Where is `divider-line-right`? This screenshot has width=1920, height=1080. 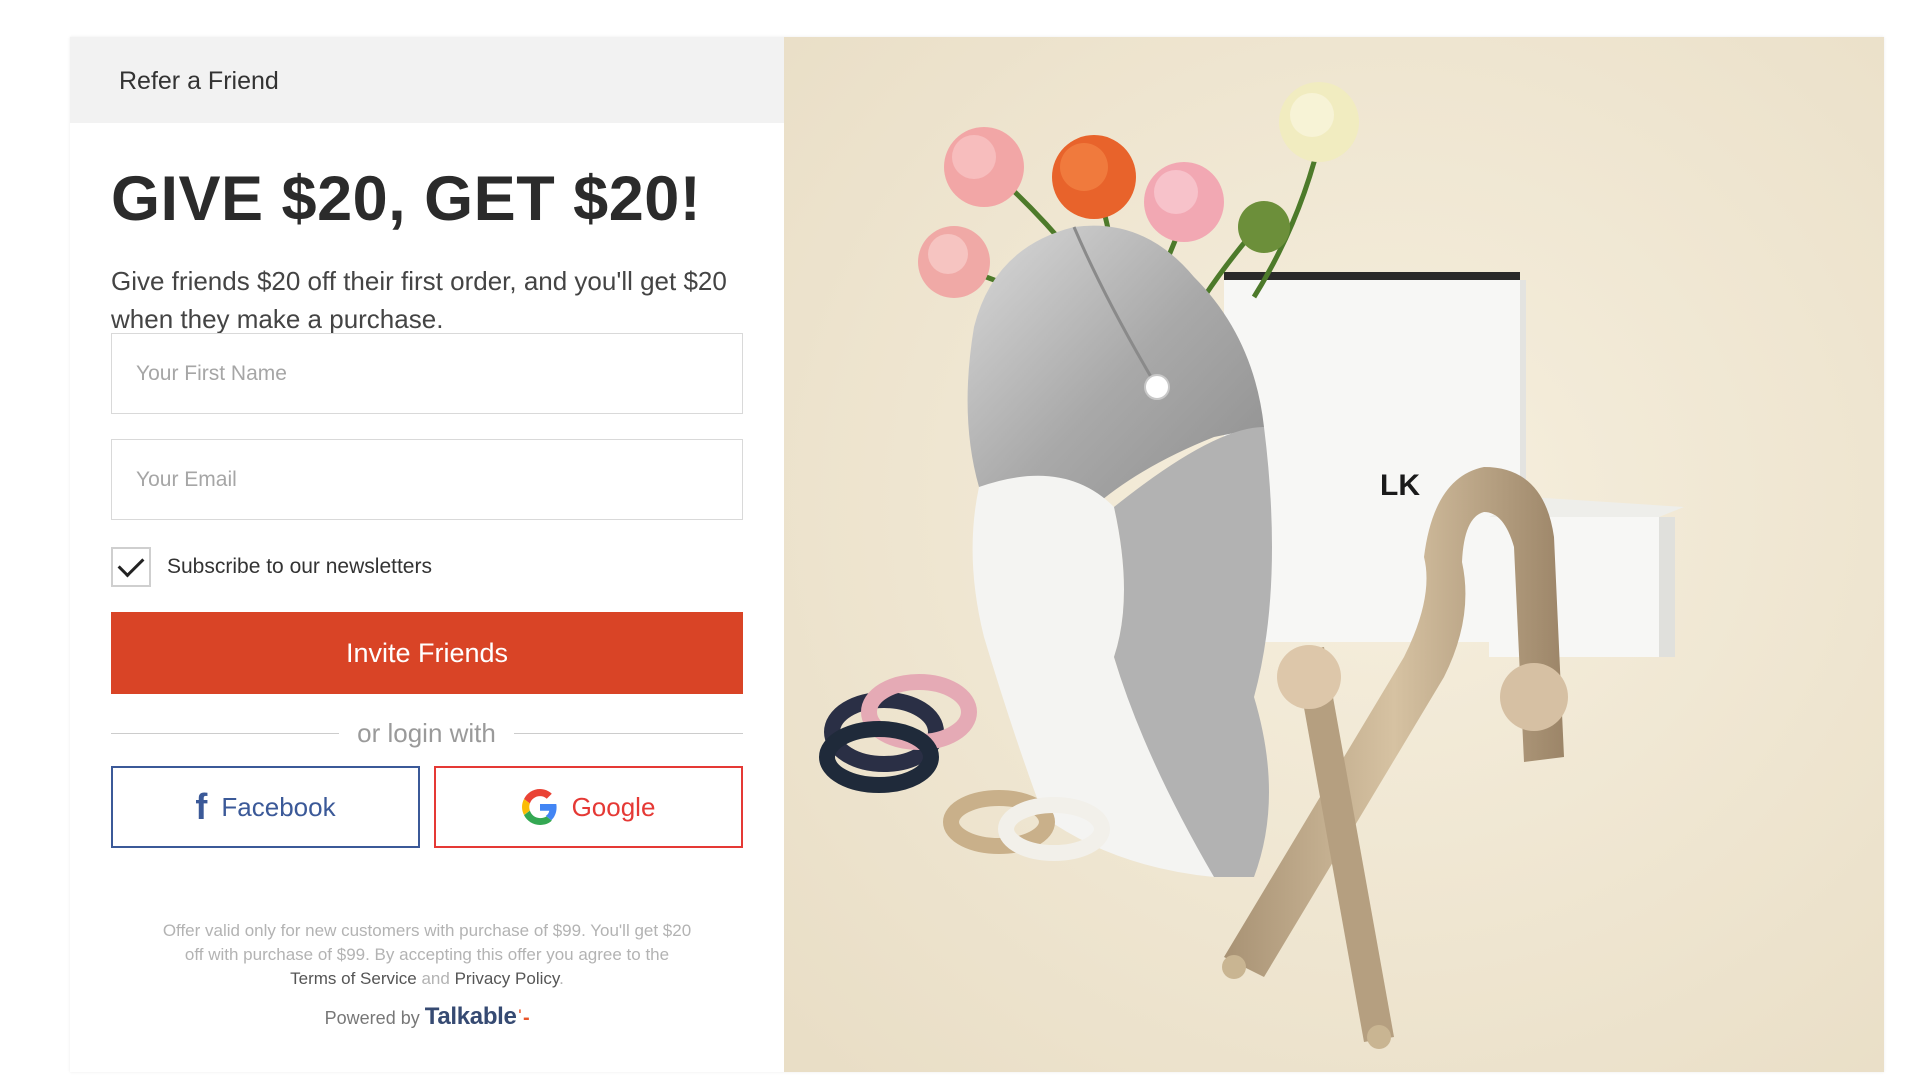
divider-line-right is located at coordinates (628, 733).